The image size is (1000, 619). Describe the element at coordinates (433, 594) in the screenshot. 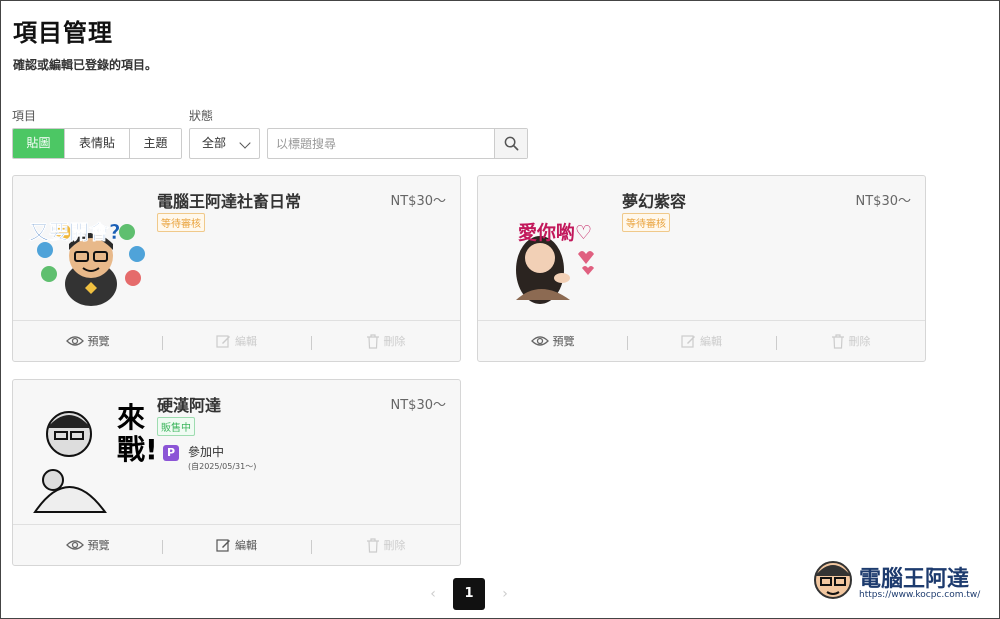

I see `prev-page-icon: ‹` at that location.